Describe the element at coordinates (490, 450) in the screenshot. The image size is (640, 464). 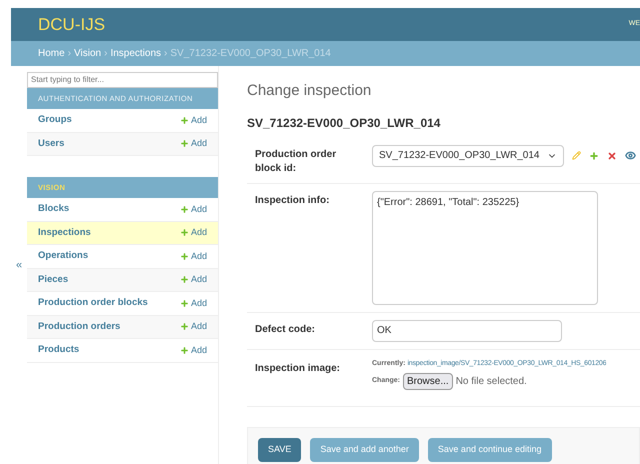
I see `save-option-button: Save and continue editing` at that location.